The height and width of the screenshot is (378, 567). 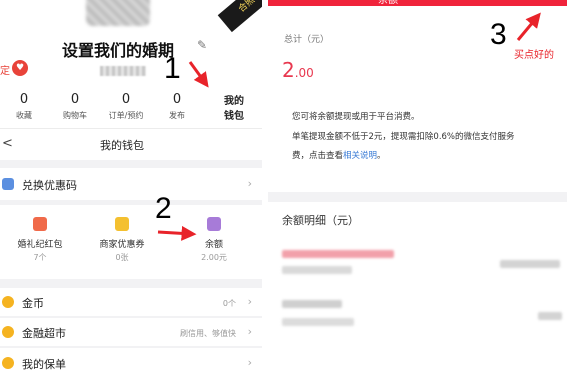 I want to click on stat-posts: 0 发布, so click(x=177, y=106).